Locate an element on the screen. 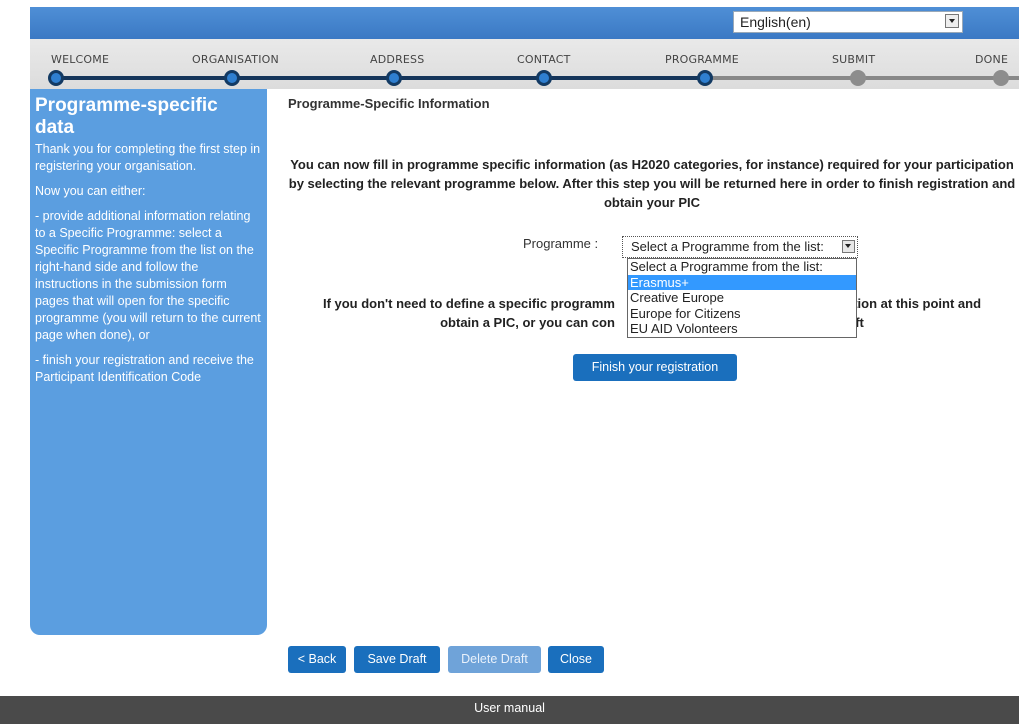 The width and height of the screenshot is (1019, 724). delete-draft-button: Delete Draft is located at coordinates (494, 659).